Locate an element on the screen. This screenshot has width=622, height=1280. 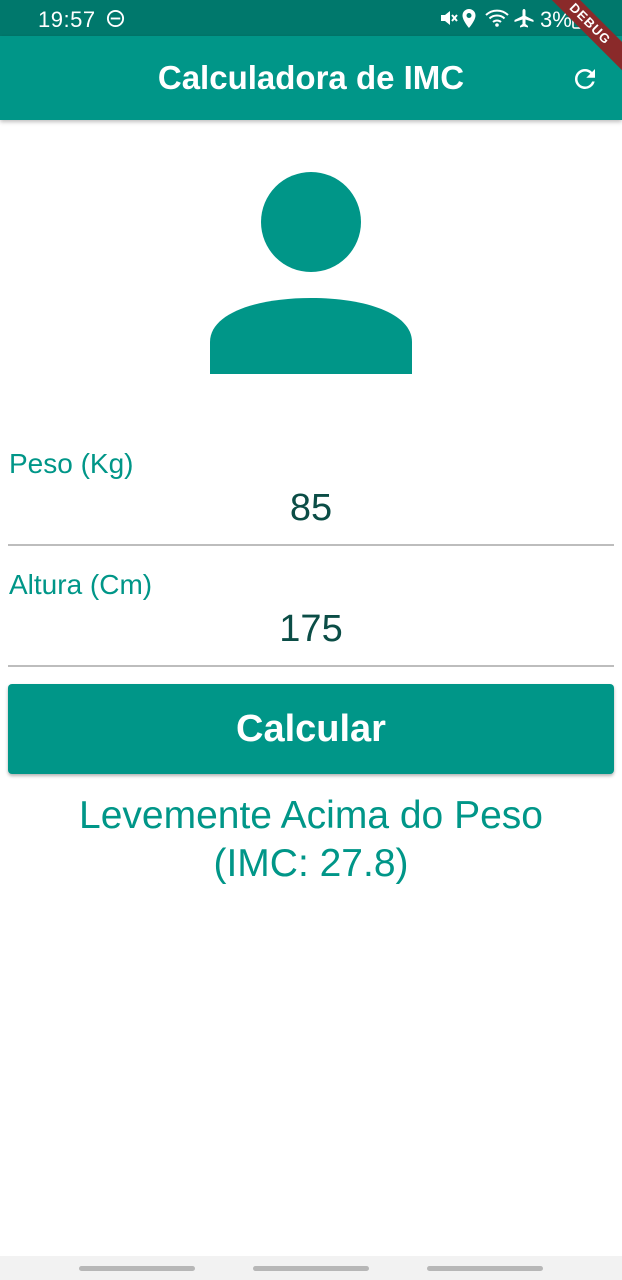
refresh-button is located at coordinates (585, 79).